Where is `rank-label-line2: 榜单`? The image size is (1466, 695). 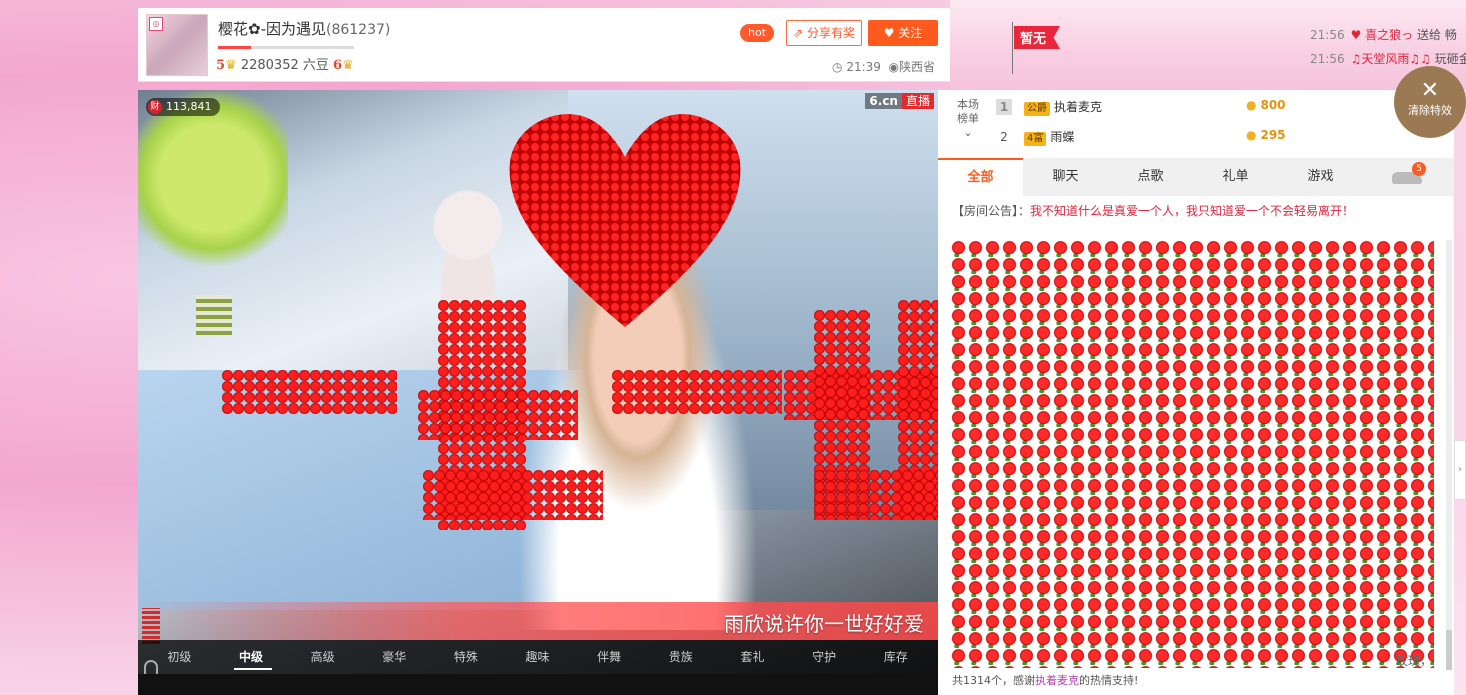 rank-label-line2: 榜单 is located at coordinates (968, 118).